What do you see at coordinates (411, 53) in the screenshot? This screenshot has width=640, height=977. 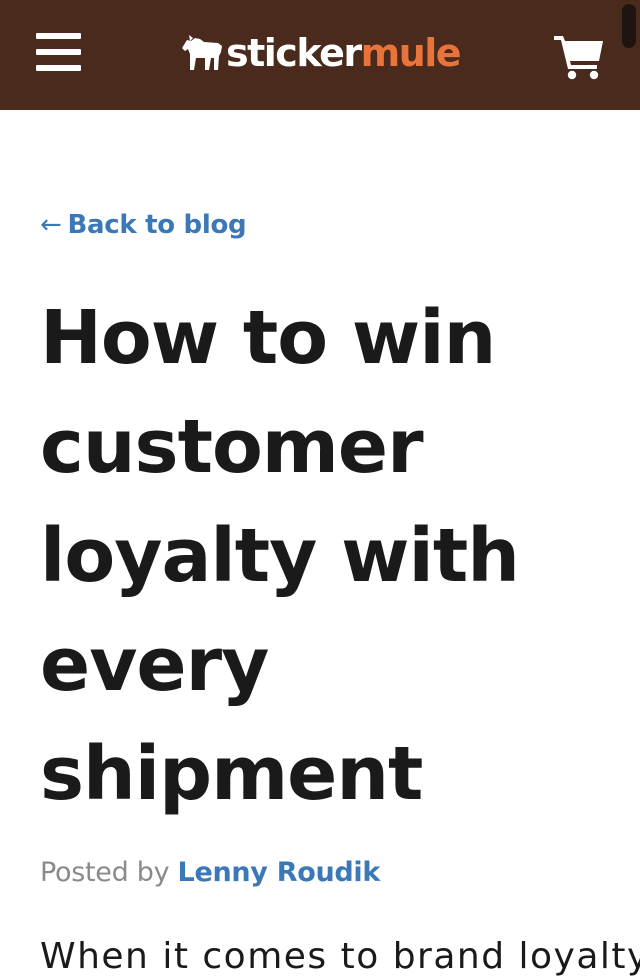 I see `logo-text-mule: mule` at bounding box center [411, 53].